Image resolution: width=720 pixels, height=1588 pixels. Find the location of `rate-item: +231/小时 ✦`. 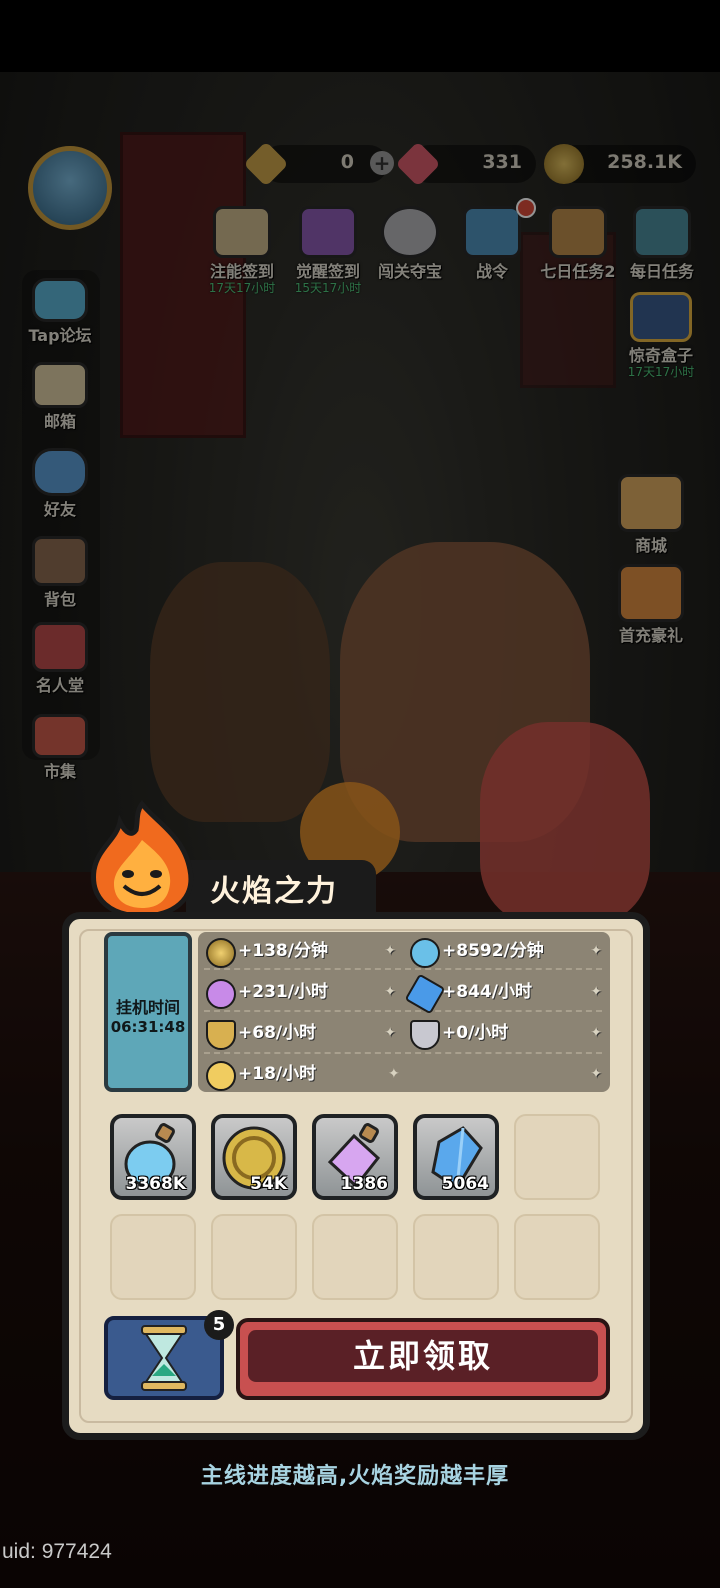

rate-item: +231/小时 ✦ is located at coordinates (300, 992).